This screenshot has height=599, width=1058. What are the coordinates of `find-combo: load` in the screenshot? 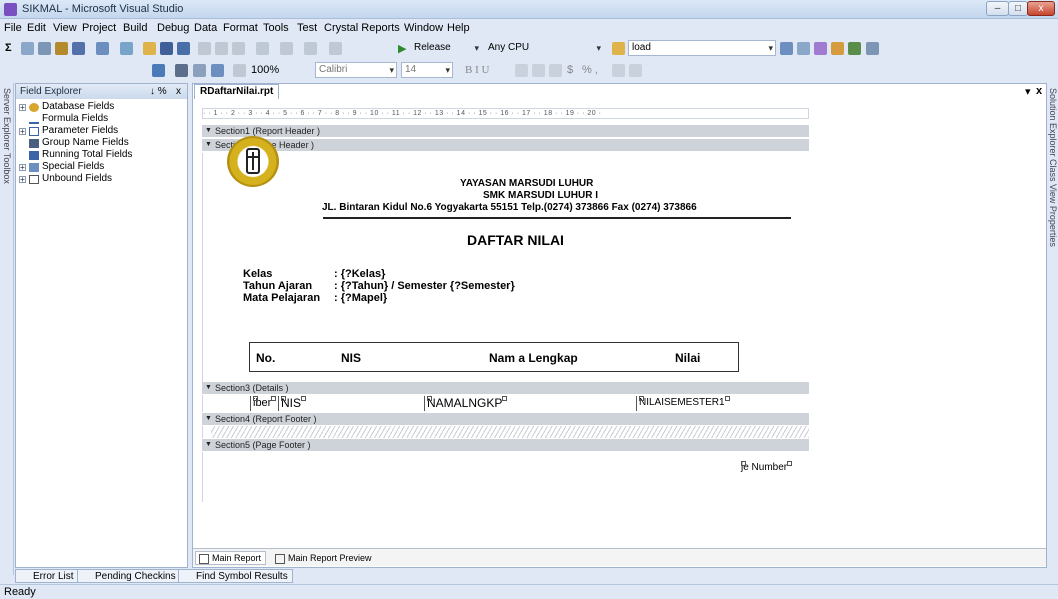 It's located at (702, 48).